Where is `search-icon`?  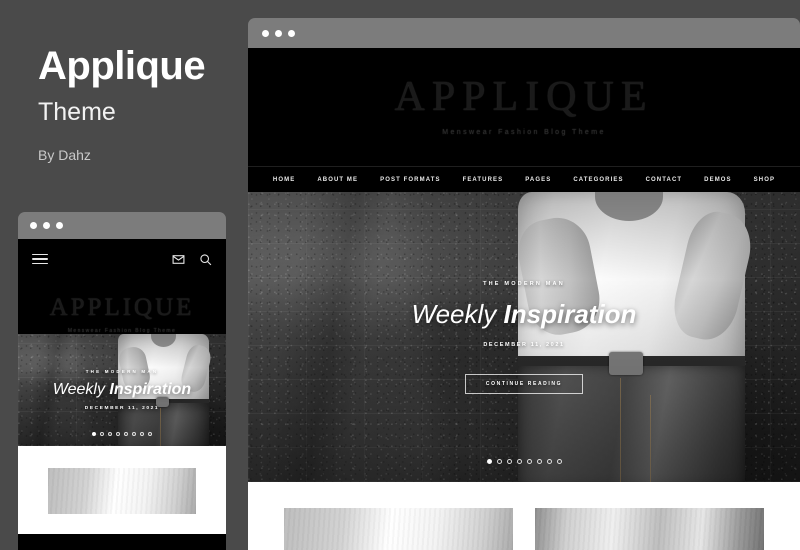
search-icon is located at coordinates (205, 259).